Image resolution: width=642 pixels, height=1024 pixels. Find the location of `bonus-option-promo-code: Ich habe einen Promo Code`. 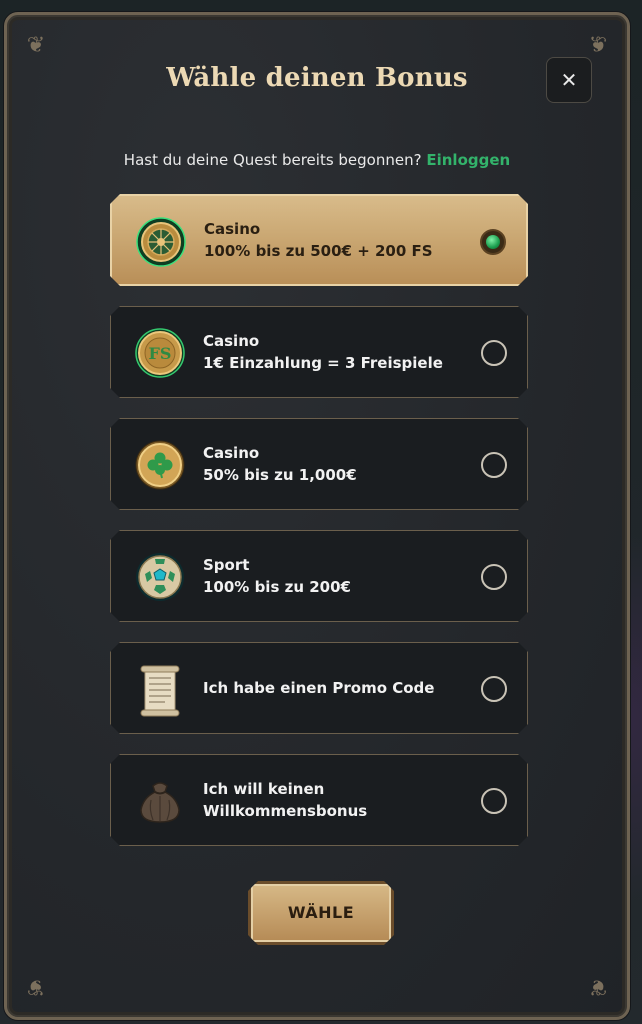

bonus-option-promo-code: Ich habe einen Promo Code is located at coordinates (319, 688).